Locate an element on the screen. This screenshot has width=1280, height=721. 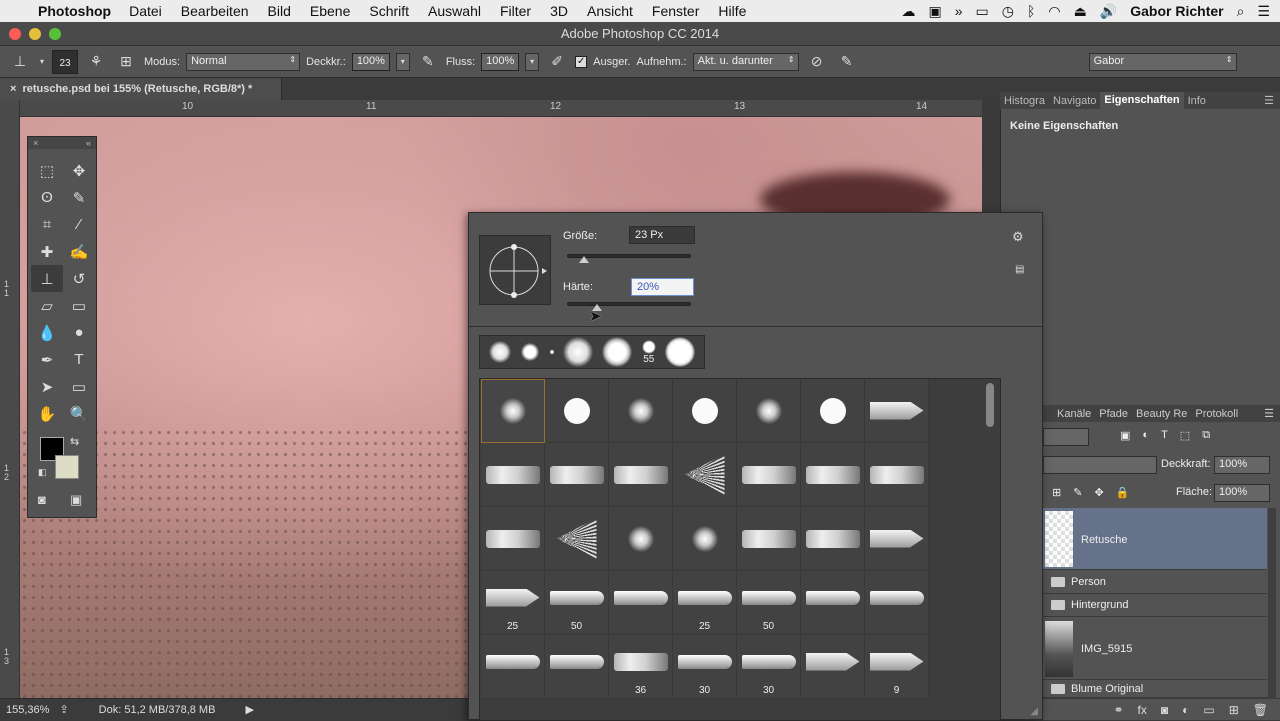
swap-colors-icon: ⇆ is located at coordinates (74, 441).